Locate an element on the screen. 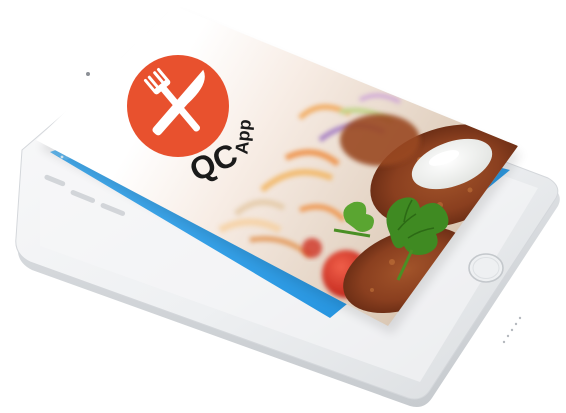  front-camera-icon is located at coordinates (88, 74).